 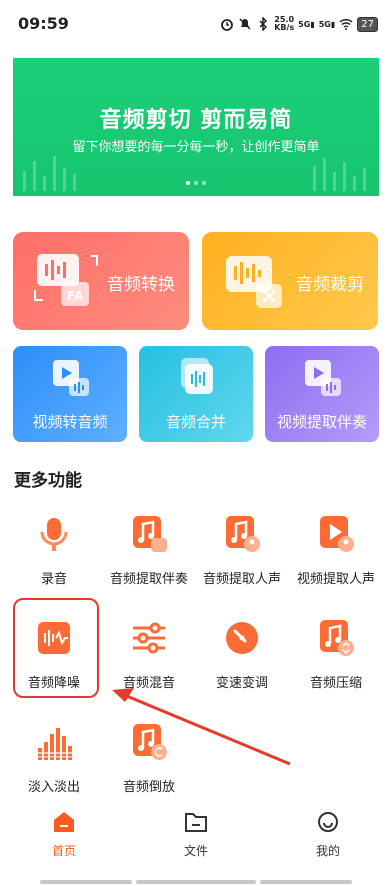 I want to click on feature-speed-pitch: 变速变调, so click(x=242, y=658).